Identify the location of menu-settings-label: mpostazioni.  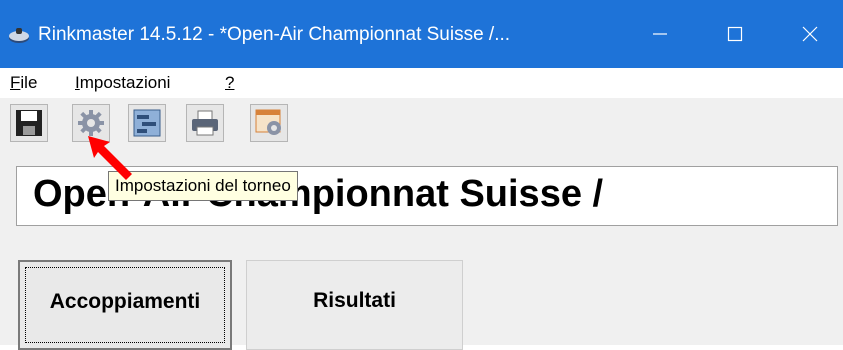
(125, 82).